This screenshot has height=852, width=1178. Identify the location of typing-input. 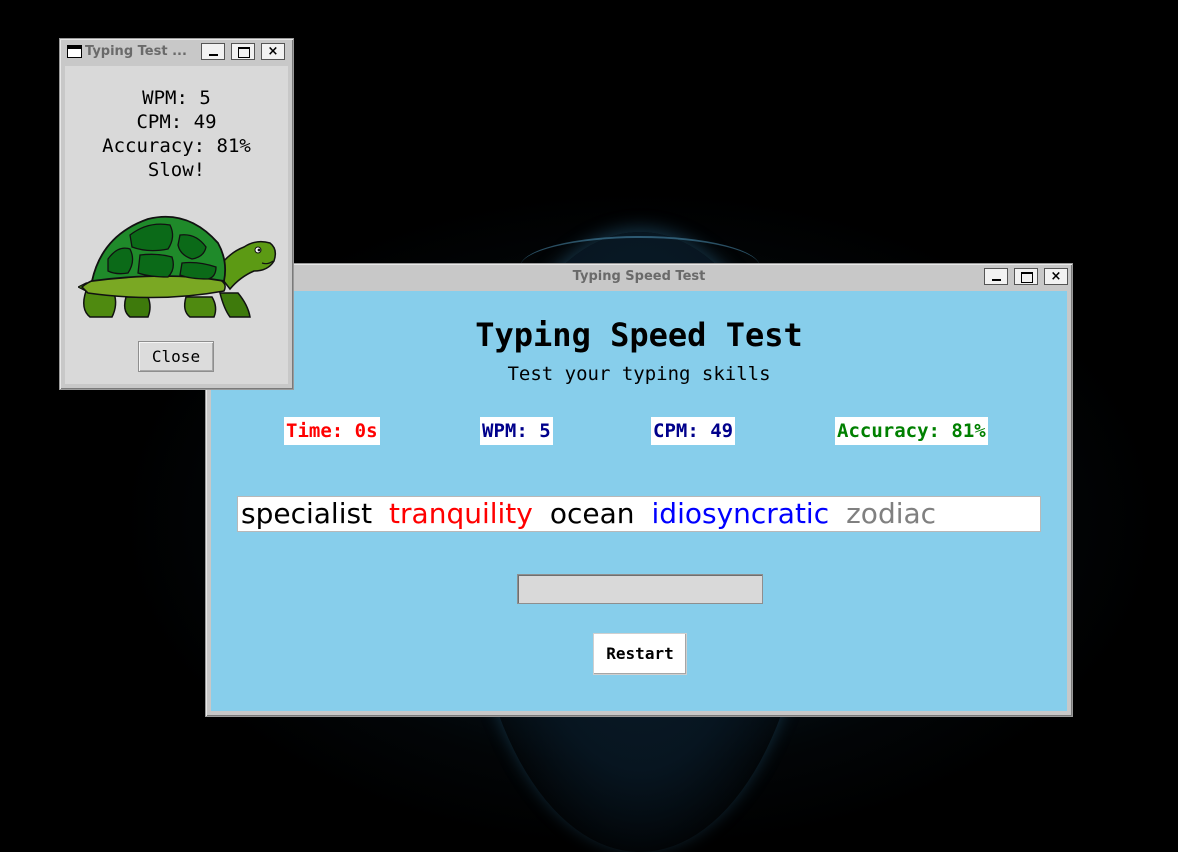
(640, 589).